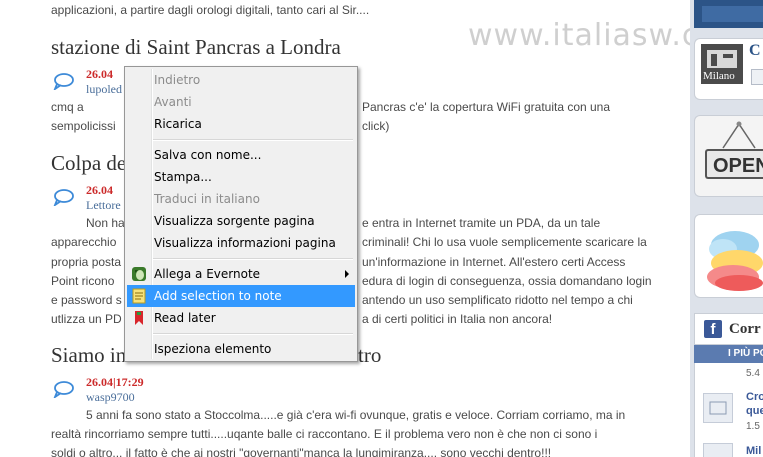  What do you see at coordinates (84, 242) in the screenshot?
I see `comment-text-line: apparecchio` at bounding box center [84, 242].